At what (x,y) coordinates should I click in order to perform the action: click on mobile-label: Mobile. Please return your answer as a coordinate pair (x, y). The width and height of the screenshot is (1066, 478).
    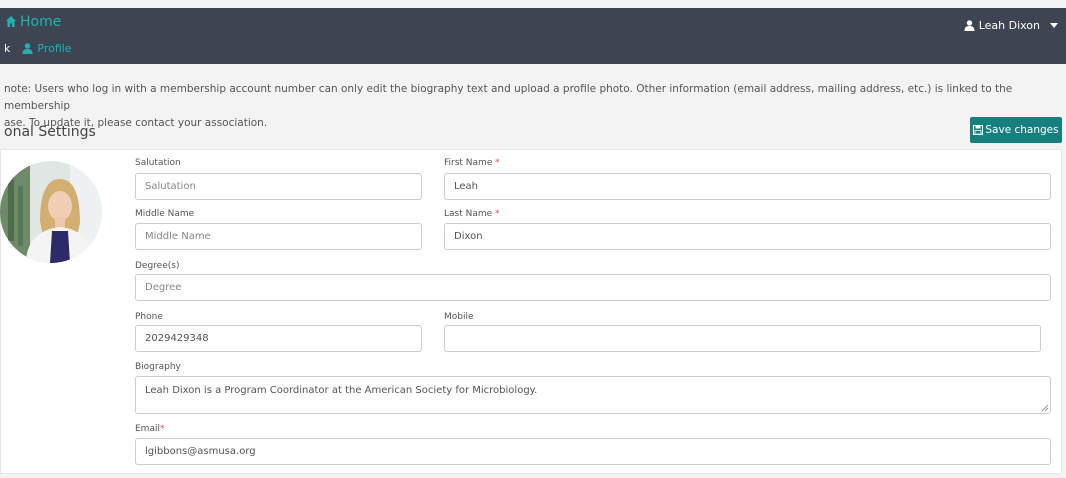
    Looking at the image, I should click on (459, 317).